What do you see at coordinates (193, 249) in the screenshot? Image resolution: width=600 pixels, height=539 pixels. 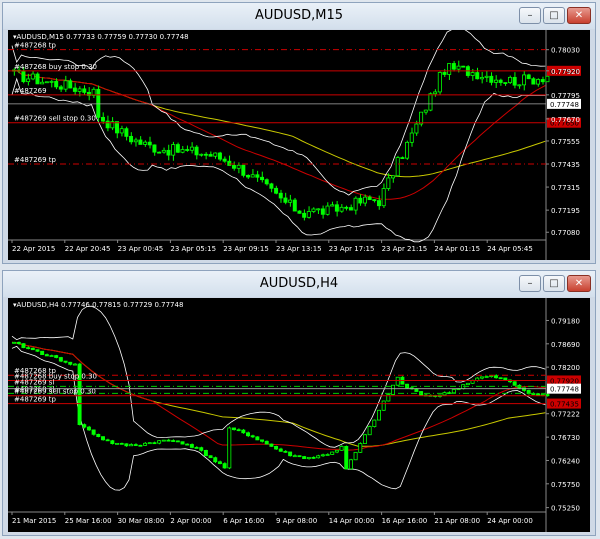 I see `time-label: 23 Apr 05:15` at bounding box center [193, 249].